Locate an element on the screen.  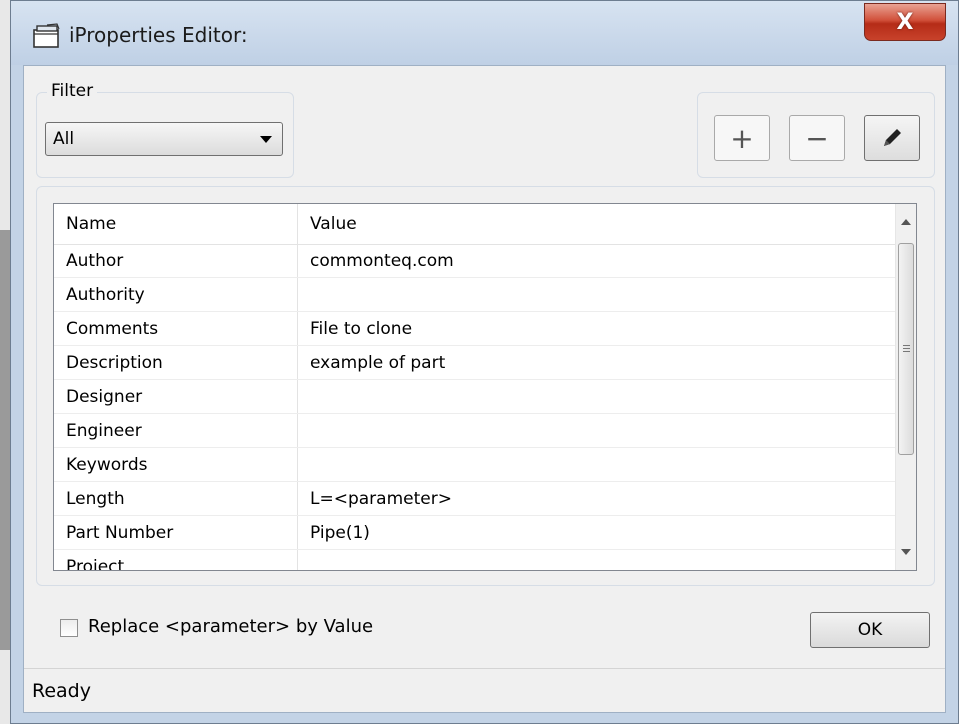
table-row: Keywords is located at coordinates (475, 465).